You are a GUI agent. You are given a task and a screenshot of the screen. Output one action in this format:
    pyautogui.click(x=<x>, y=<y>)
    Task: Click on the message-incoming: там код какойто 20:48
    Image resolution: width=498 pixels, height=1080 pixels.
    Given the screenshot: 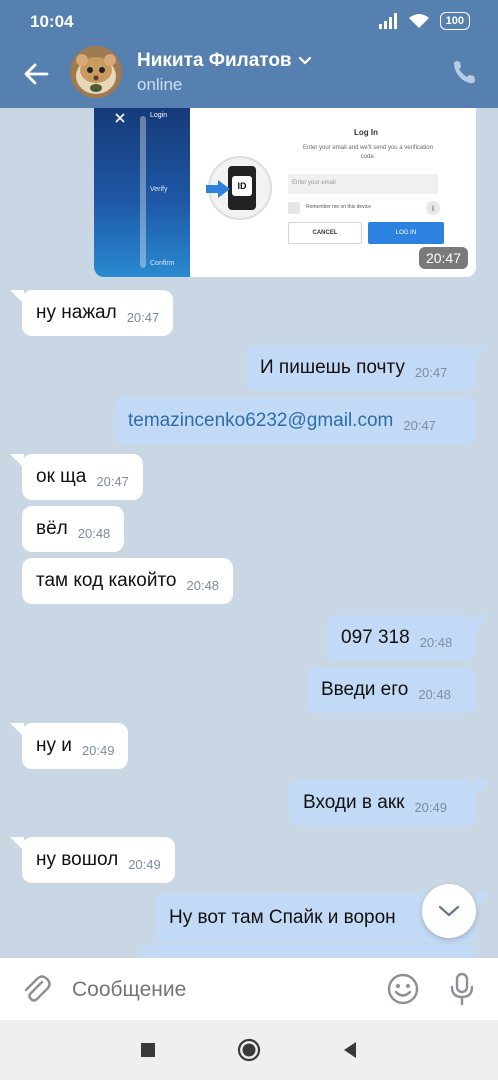 What is the action you would take?
    pyautogui.click(x=128, y=581)
    